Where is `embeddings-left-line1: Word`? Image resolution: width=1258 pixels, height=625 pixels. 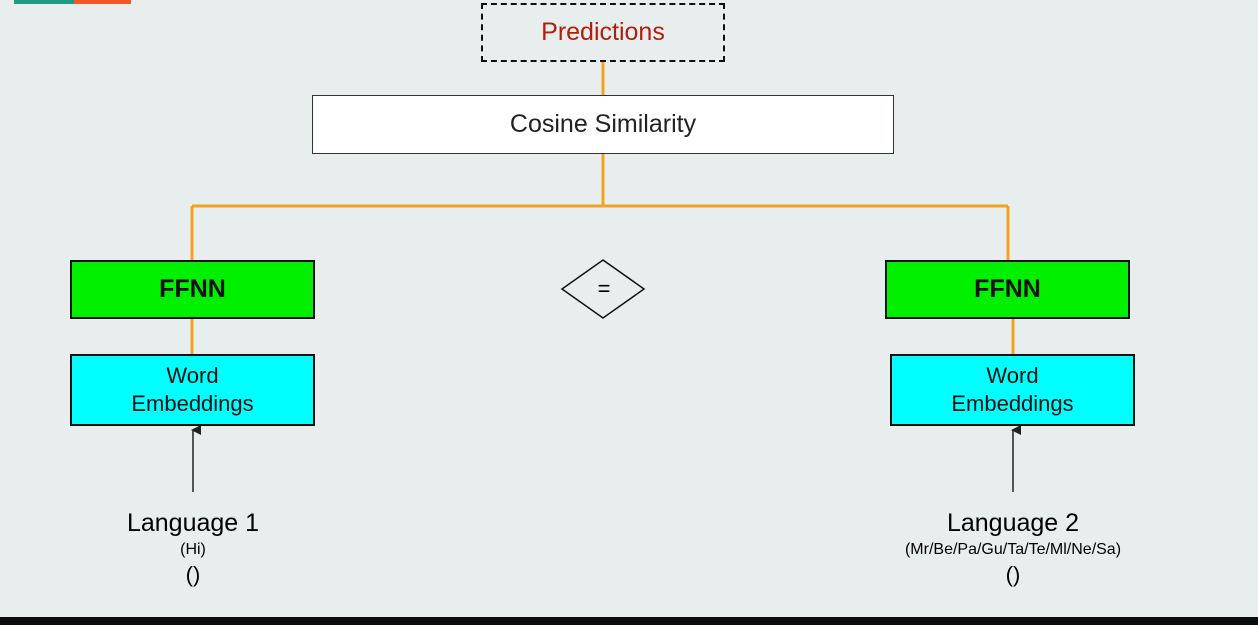
embeddings-left-line1: Word is located at coordinates (192, 375).